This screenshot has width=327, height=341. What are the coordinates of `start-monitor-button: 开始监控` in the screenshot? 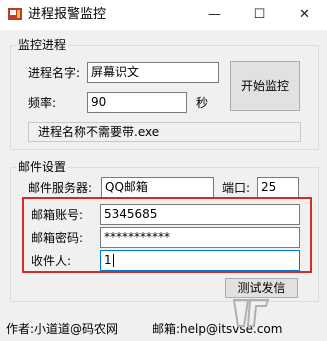 It's located at (265, 86).